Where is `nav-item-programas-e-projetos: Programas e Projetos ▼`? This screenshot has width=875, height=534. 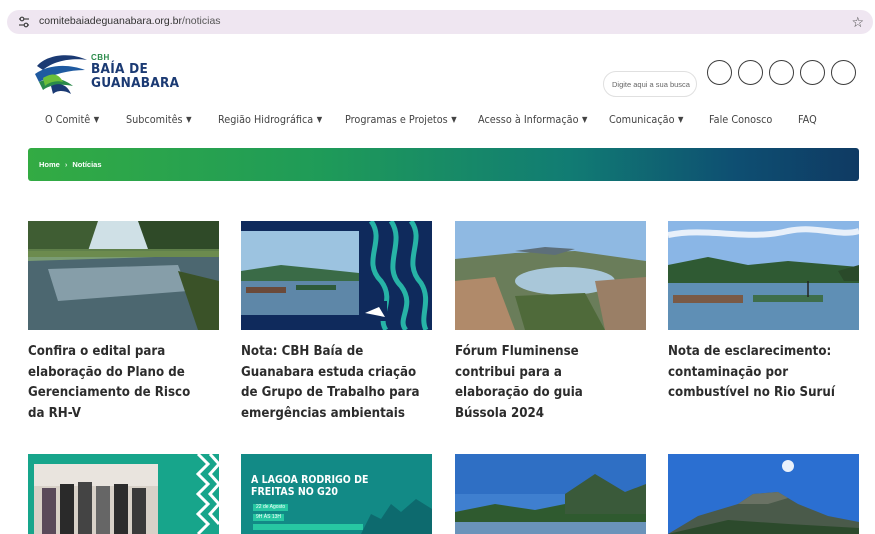 nav-item-programas-e-projetos: Programas e Projetos ▼ is located at coordinates (401, 119).